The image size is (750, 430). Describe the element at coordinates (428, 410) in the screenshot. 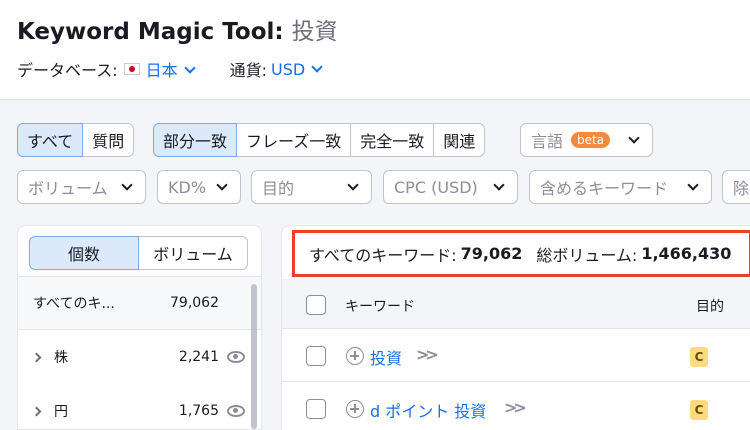

I see `keyword-link: d ポイント 投資` at that location.